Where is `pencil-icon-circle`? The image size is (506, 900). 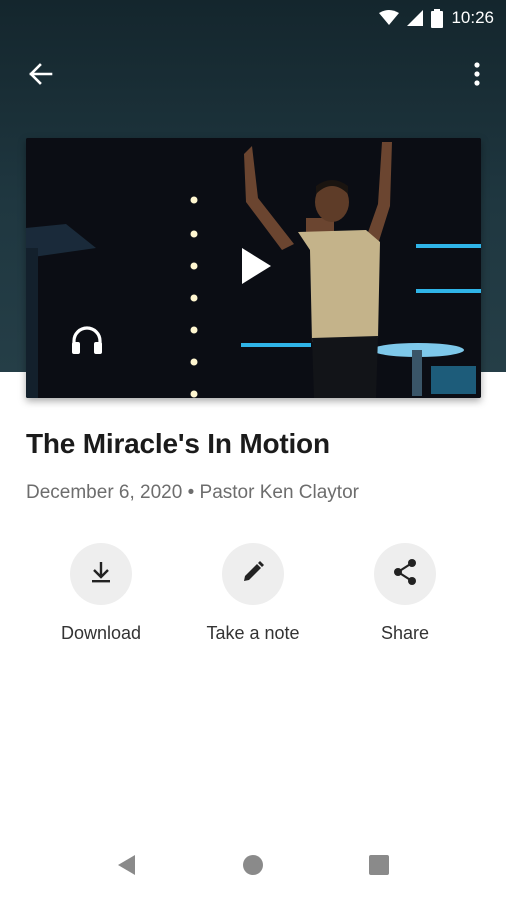
pencil-icon-circle is located at coordinates (253, 574).